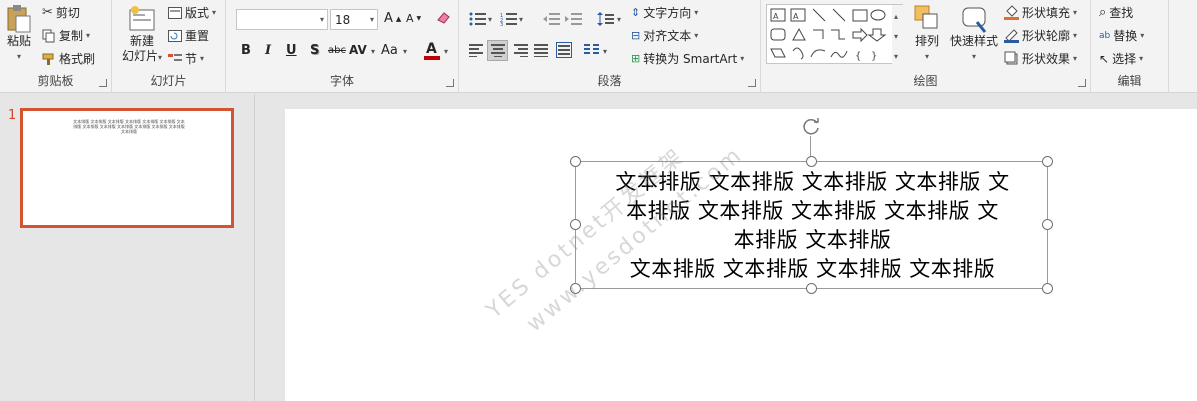 This screenshot has width=1197, height=401. I want to click on align-text-label: 对齐文本, so click(667, 36).